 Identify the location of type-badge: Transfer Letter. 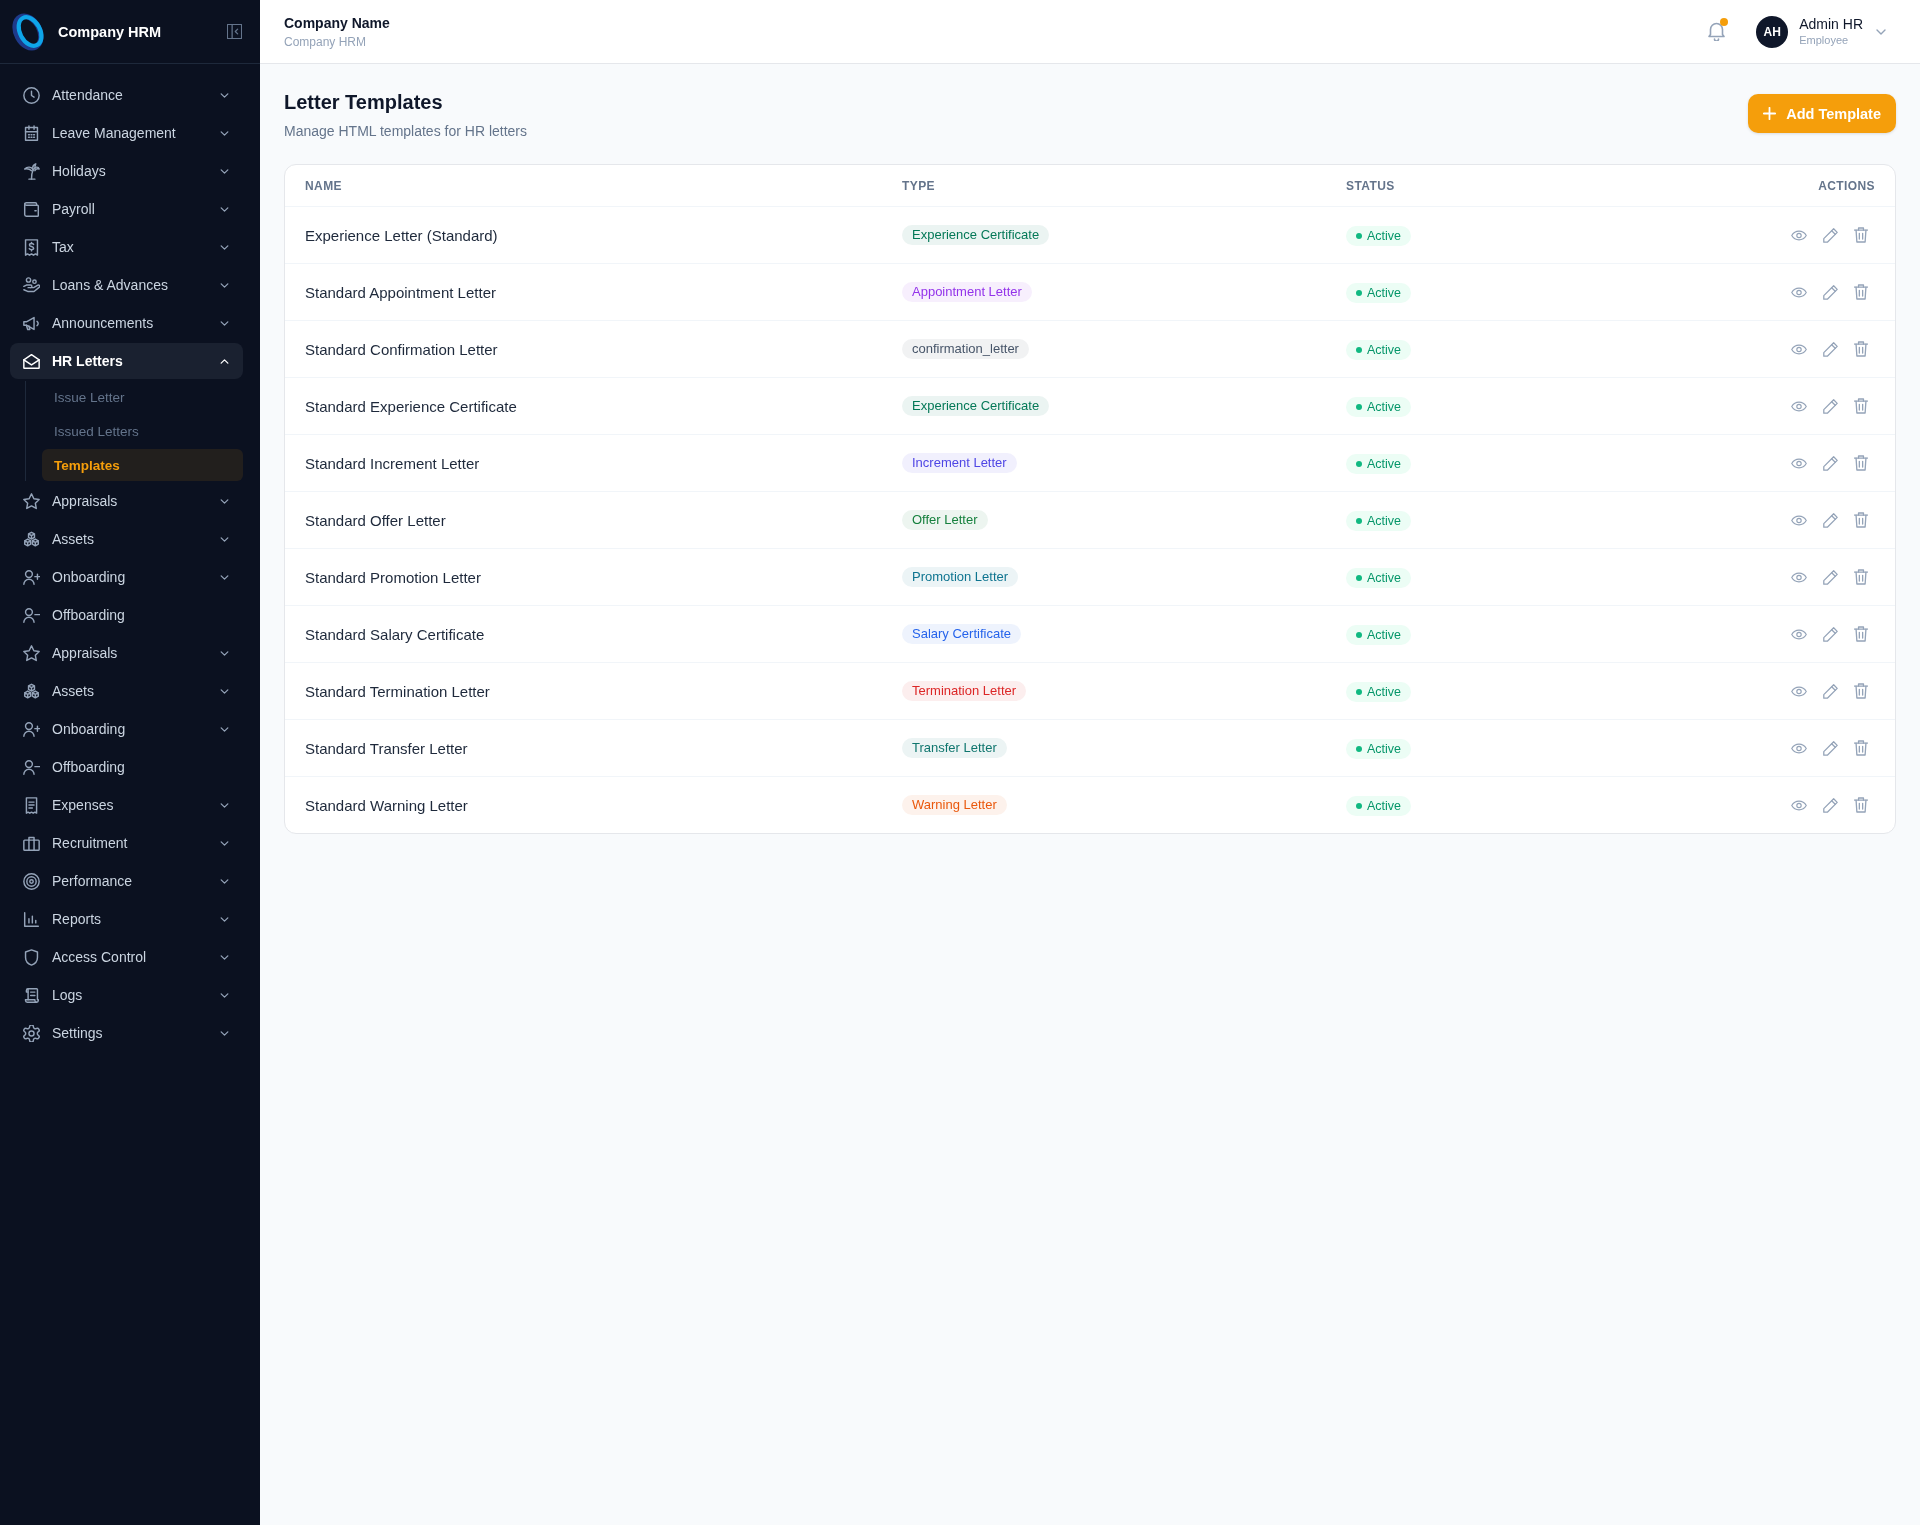
(954, 748).